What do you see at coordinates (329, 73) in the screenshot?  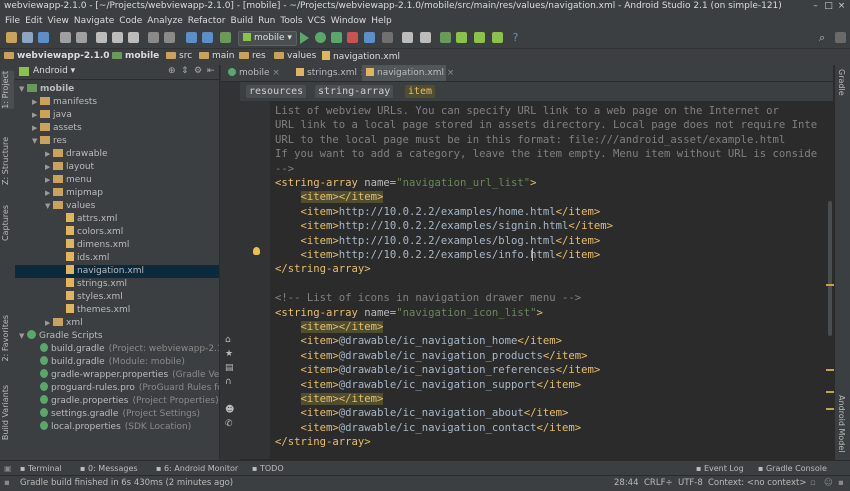 I see `tab-strings-xml: strings.xml ×` at bounding box center [329, 73].